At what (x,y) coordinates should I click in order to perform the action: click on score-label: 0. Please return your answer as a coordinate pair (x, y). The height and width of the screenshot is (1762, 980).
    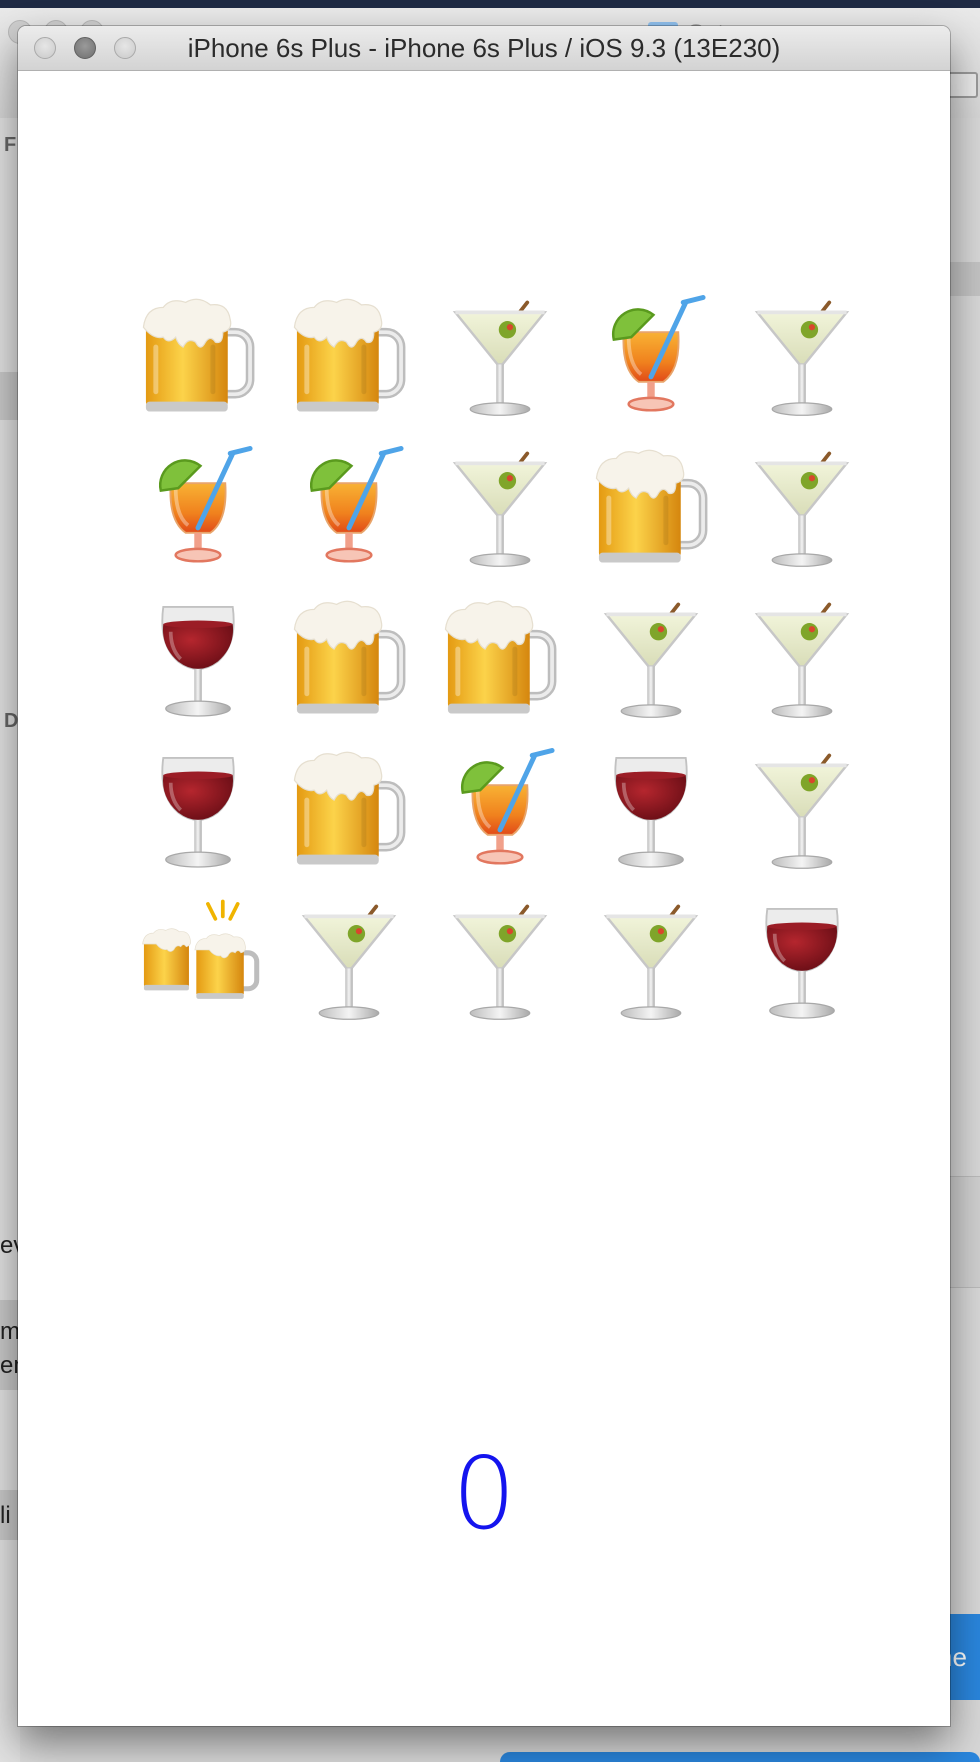
    Looking at the image, I should click on (484, 1493).